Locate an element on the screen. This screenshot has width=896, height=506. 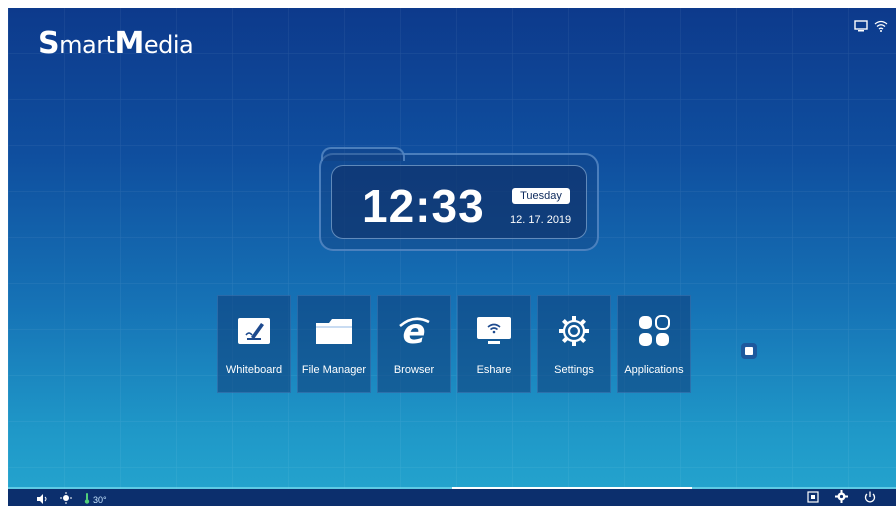
app-launcher: Whiteboard File Manager e Browser Eshare is located at coordinates (454, 344).